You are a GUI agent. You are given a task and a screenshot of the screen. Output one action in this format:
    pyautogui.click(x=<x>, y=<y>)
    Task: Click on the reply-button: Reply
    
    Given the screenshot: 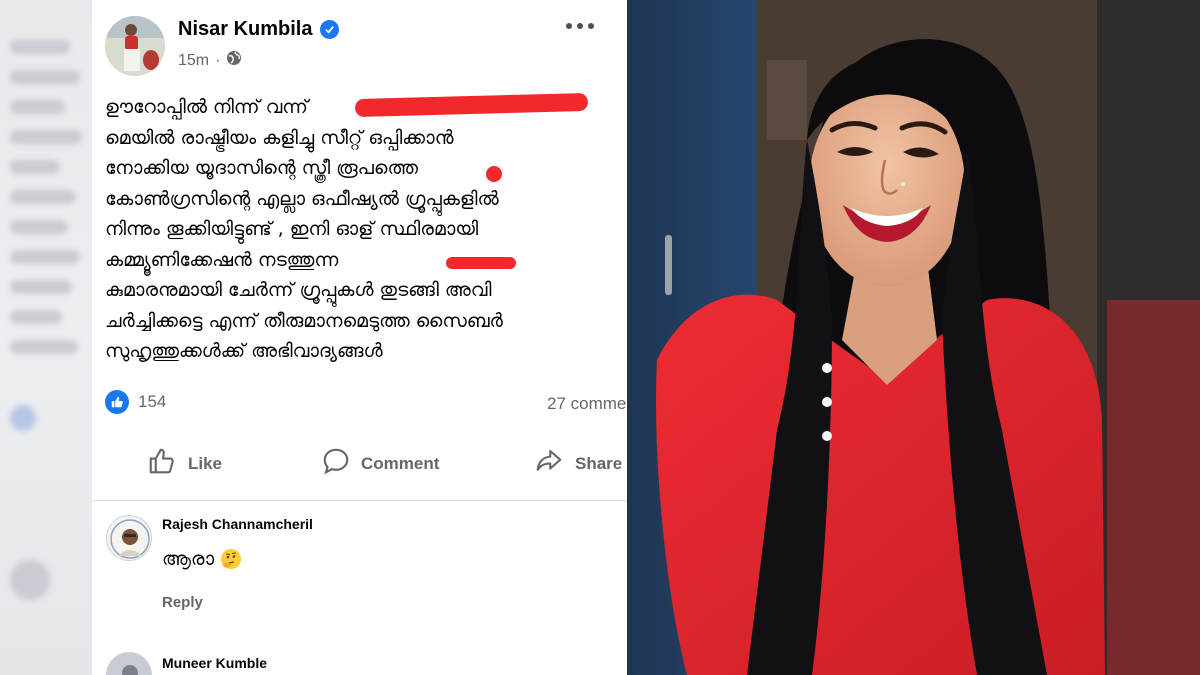 What is the action you would take?
    pyautogui.click(x=182, y=602)
    